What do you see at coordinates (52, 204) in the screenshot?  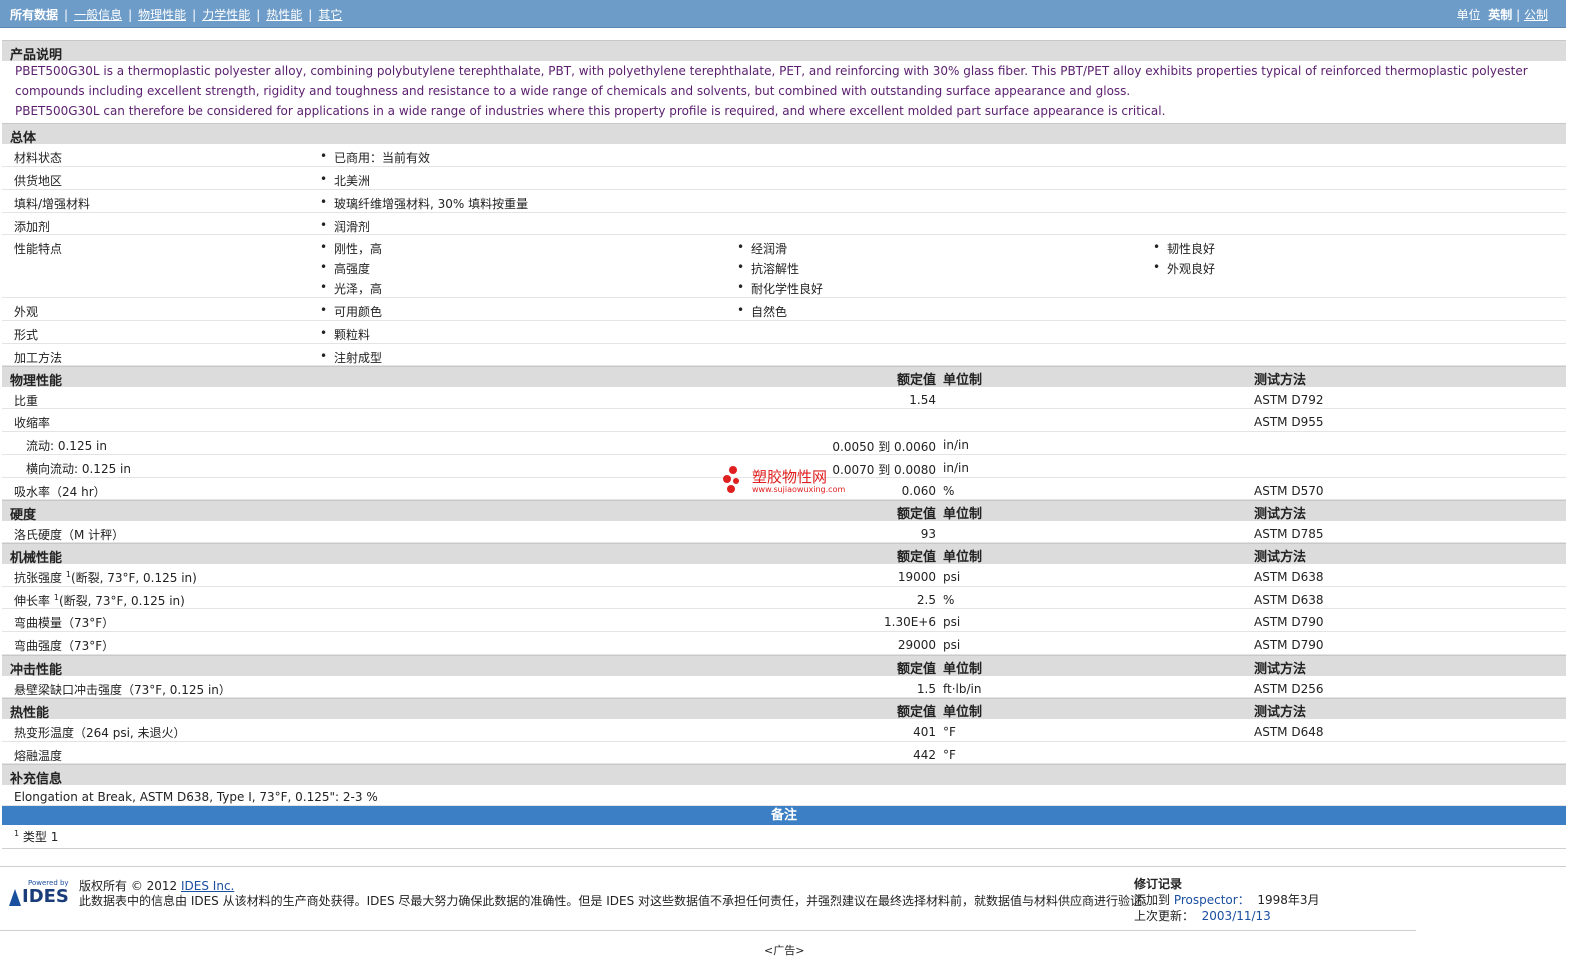 I see `row-label: 填料/增强材料` at bounding box center [52, 204].